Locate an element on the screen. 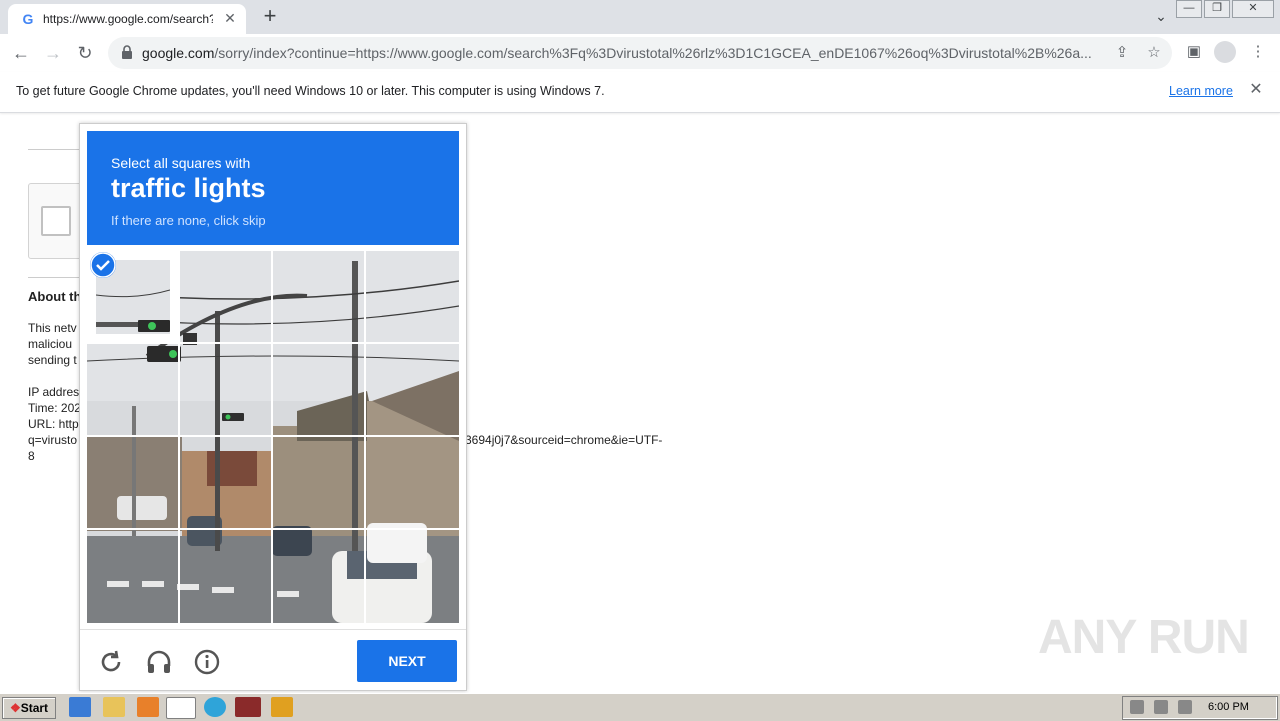 This screenshot has height=721, width=1280. para-line: IP addres is located at coordinates (54, 392).